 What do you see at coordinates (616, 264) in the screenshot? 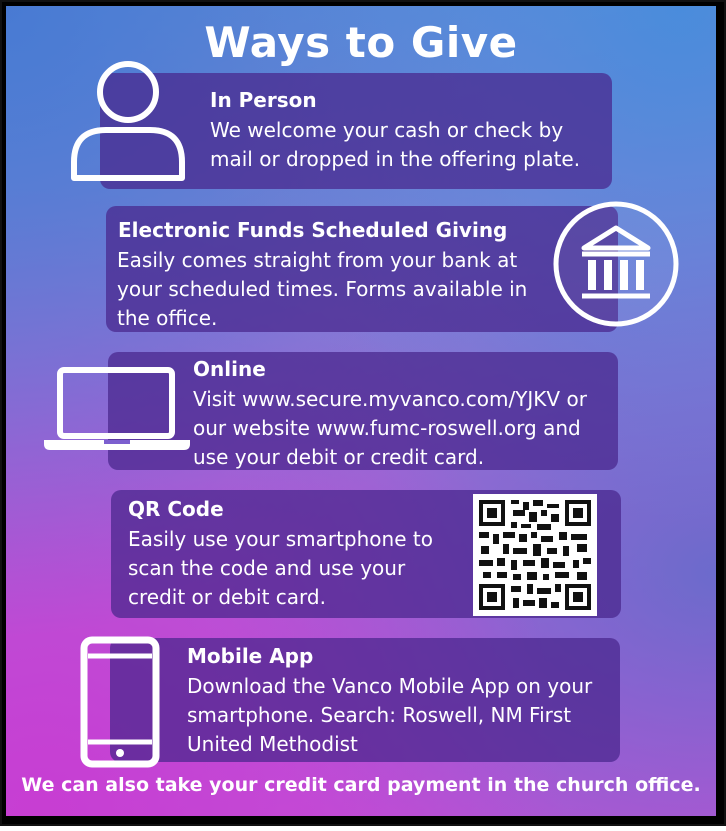
I see `bank-icon` at bounding box center [616, 264].